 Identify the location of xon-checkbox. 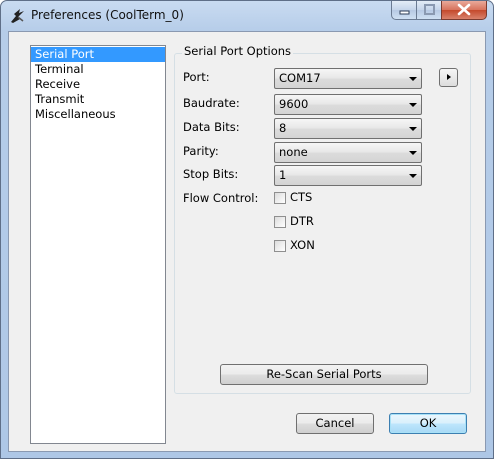
(280, 246).